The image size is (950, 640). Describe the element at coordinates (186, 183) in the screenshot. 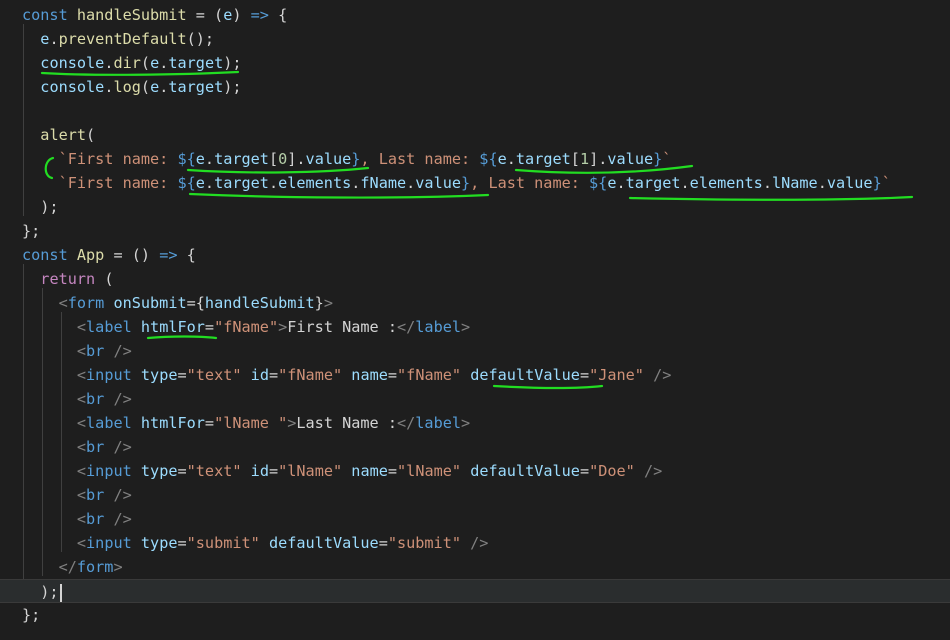

I see `code-token: ${` at that location.